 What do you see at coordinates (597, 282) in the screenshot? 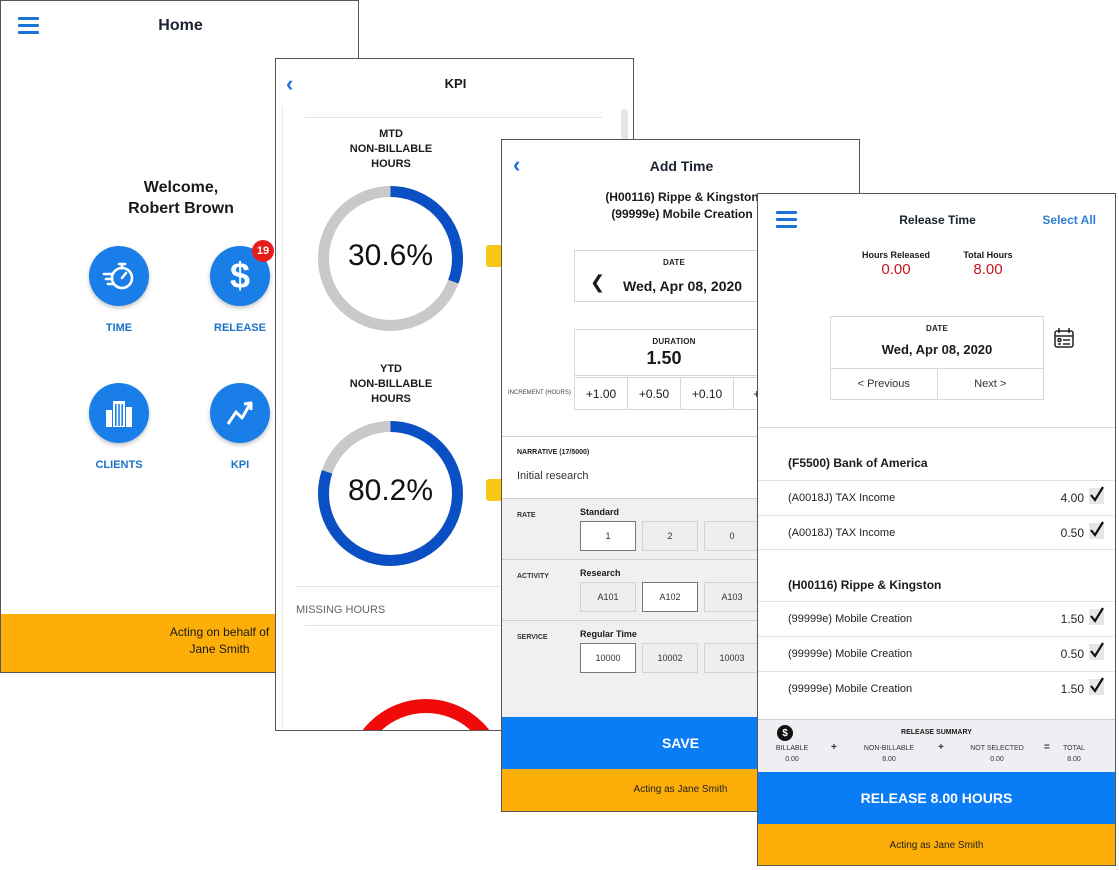
I see `previous-date-icon: ❮` at bounding box center [597, 282].